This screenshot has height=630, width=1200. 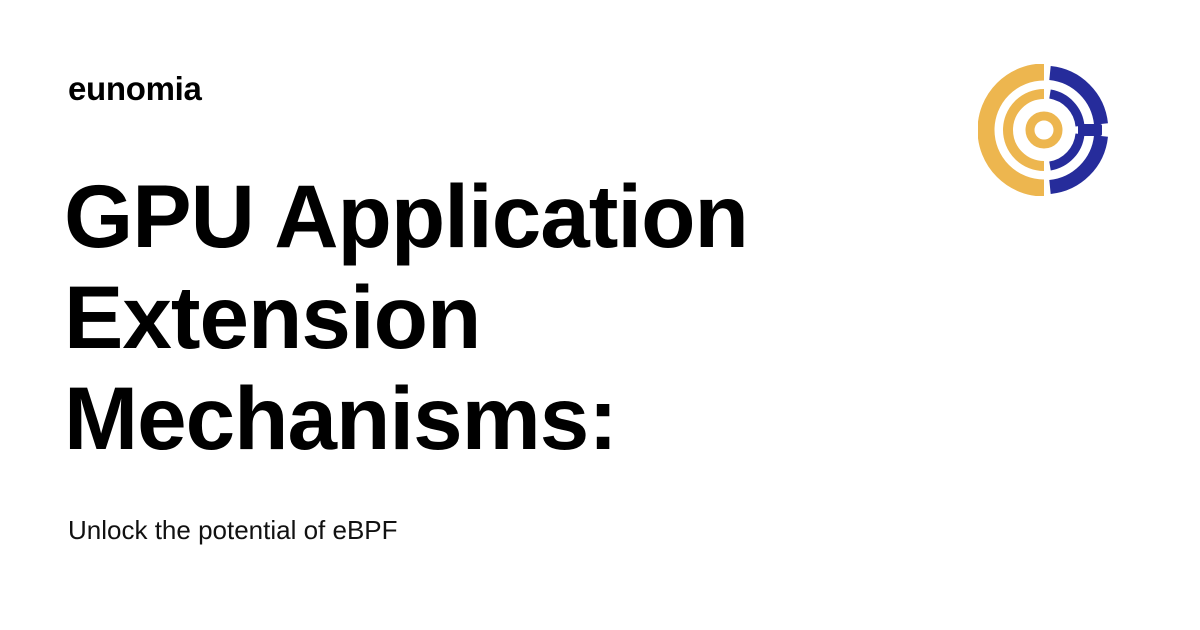 I want to click on eunomia-logo-icon, so click(x=1043, y=130).